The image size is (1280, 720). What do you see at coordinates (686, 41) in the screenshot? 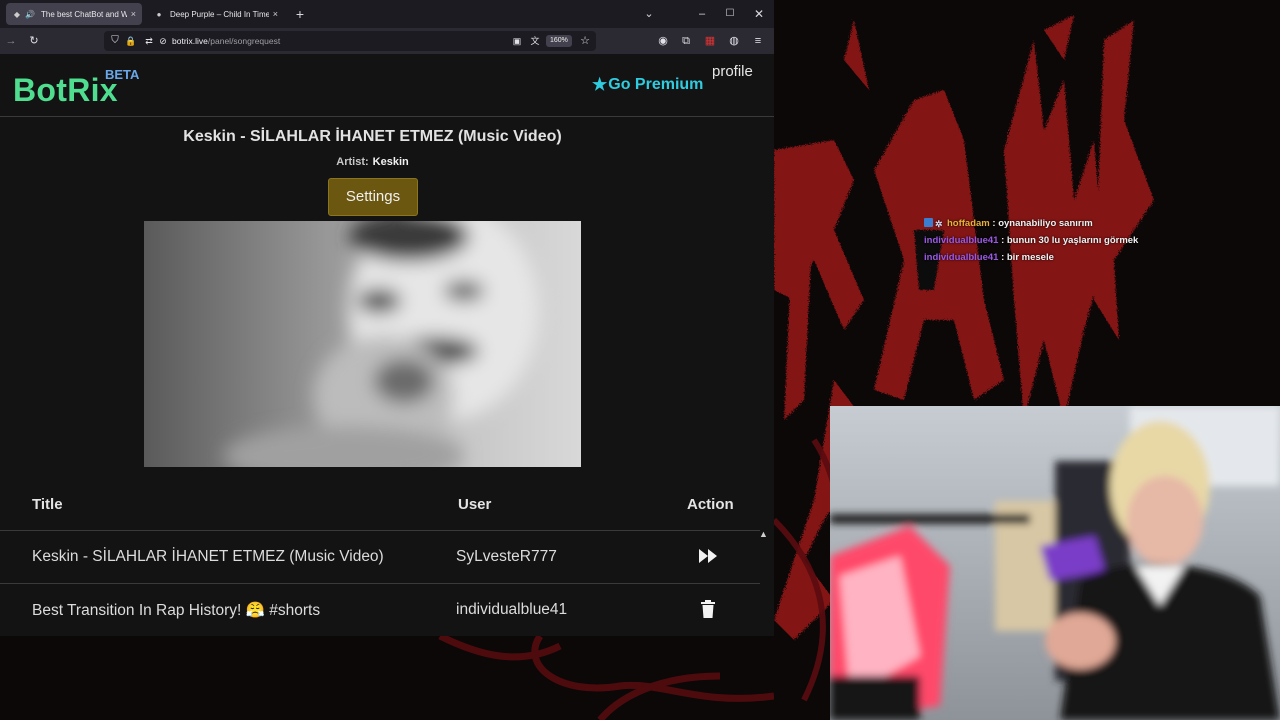
I see `extensions-icon: ⧉` at bounding box center [686, 41].